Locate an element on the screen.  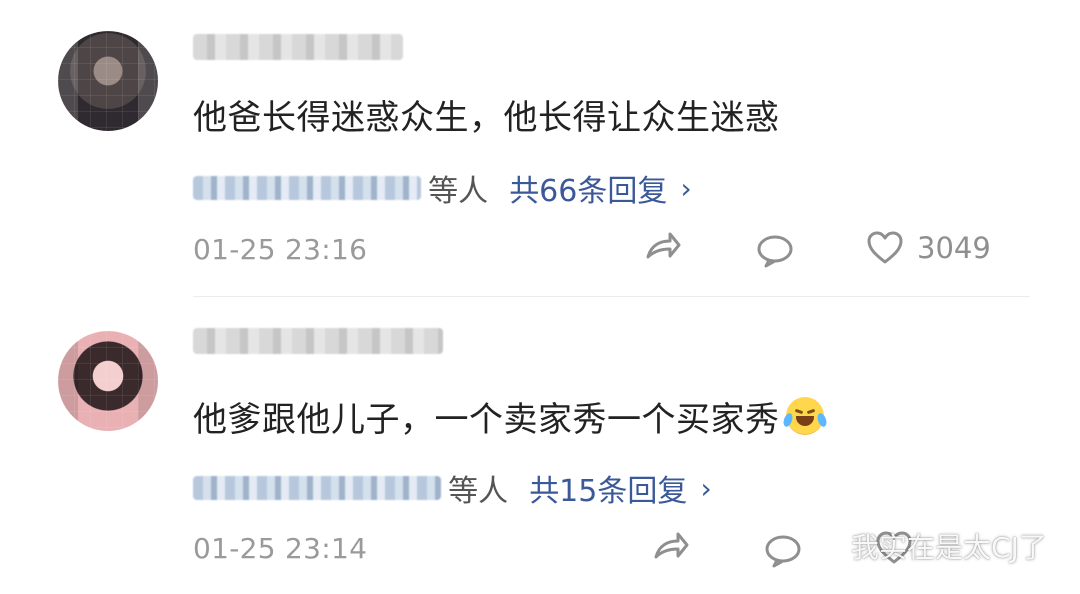
emoji-mouth is located at coordinates (804, 421).